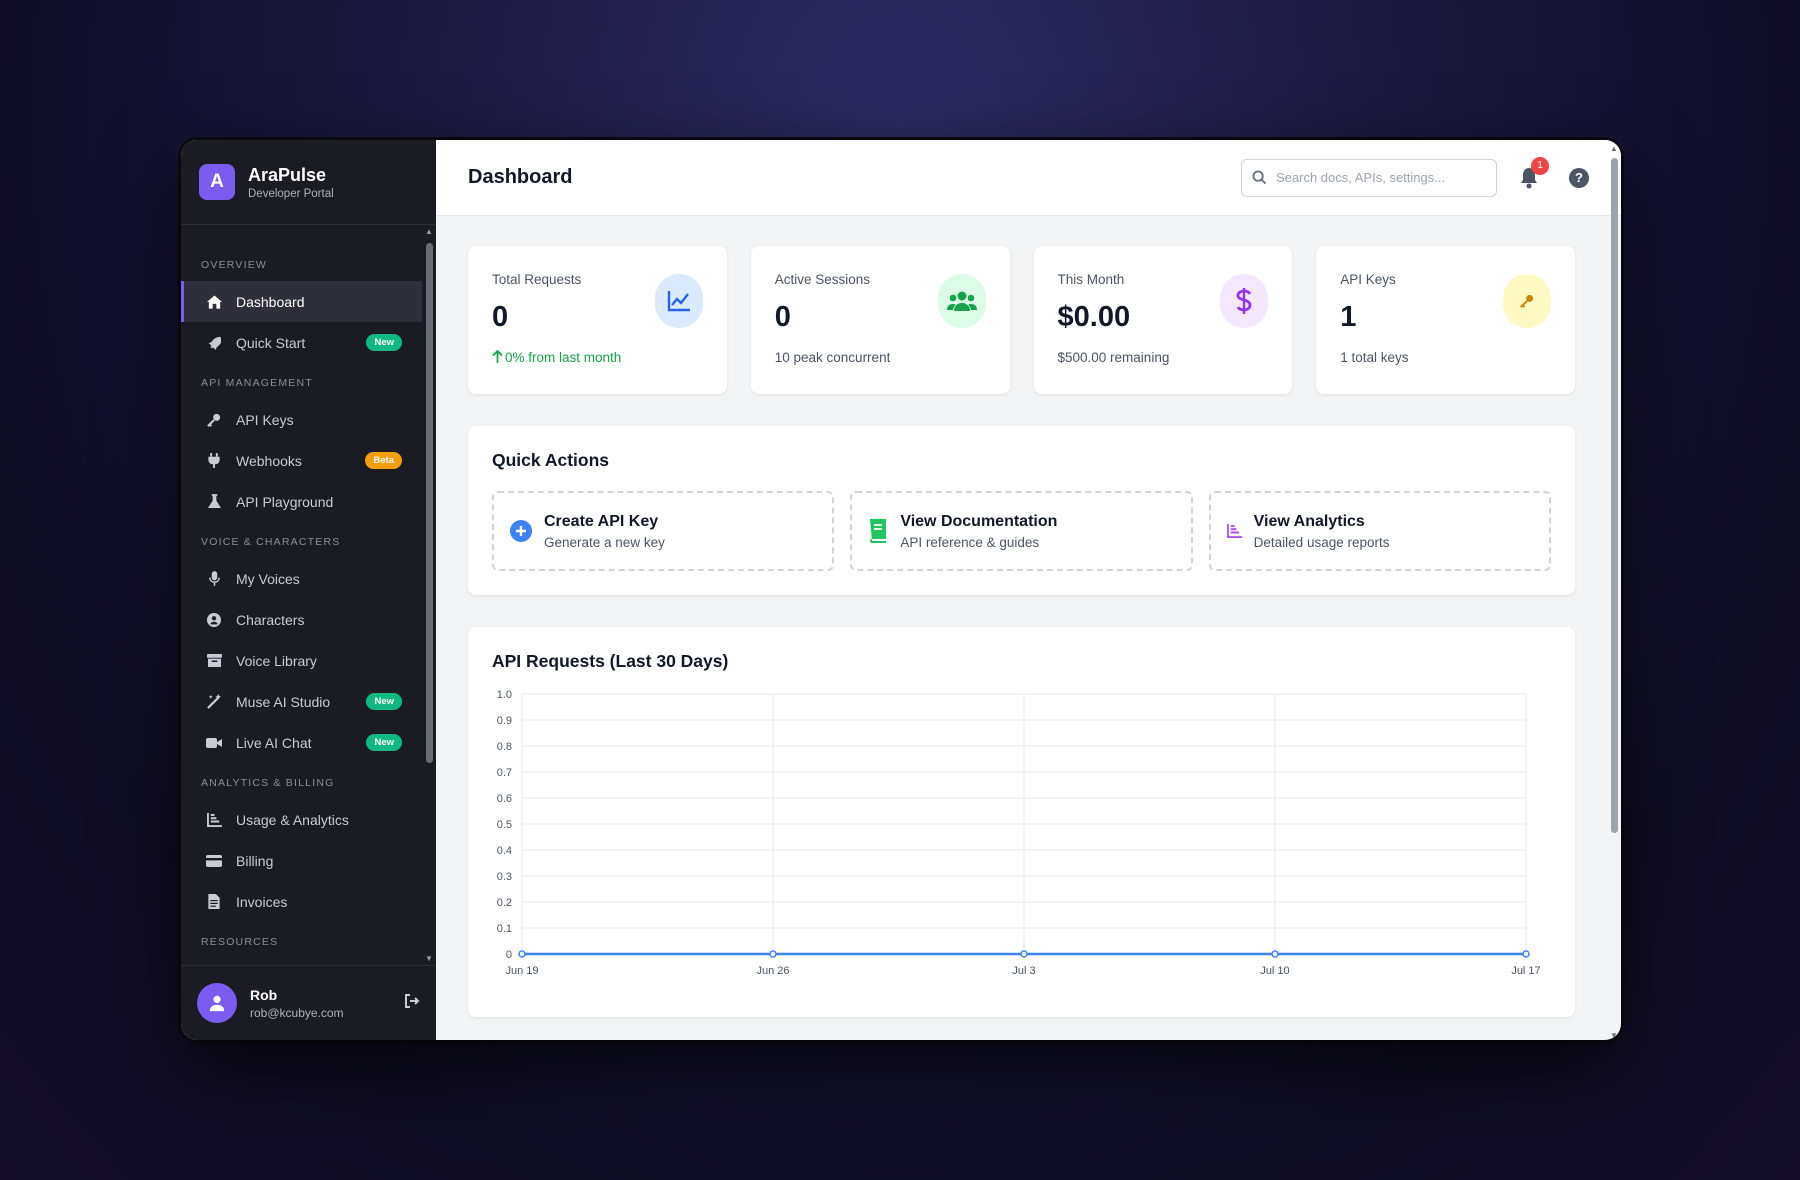 The image size is (1800, 1180). Describe the element at coordinates (270, 619) in the screenshot. I see `sidebar-item-label: Characters` at that location.